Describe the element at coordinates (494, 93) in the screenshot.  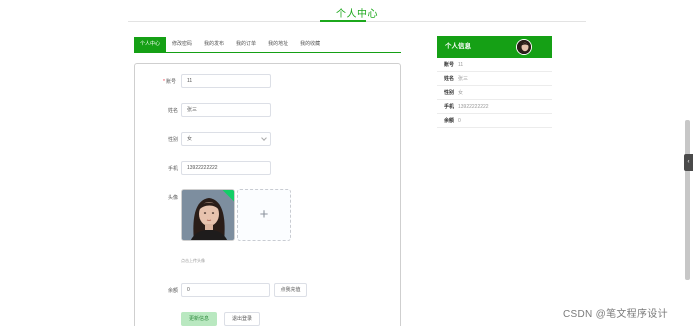
I see `info-row-gender: 性别女` at that location.